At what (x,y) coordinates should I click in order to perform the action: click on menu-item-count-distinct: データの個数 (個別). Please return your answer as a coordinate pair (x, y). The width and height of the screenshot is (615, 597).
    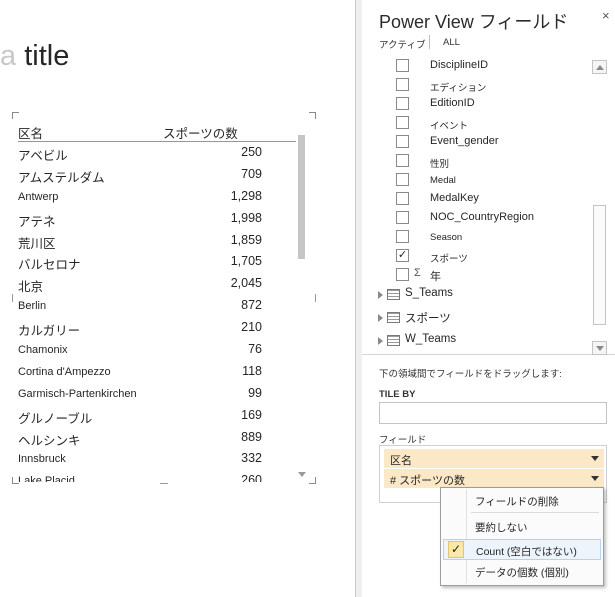
    Looking at the image, I should click on (522, 571).